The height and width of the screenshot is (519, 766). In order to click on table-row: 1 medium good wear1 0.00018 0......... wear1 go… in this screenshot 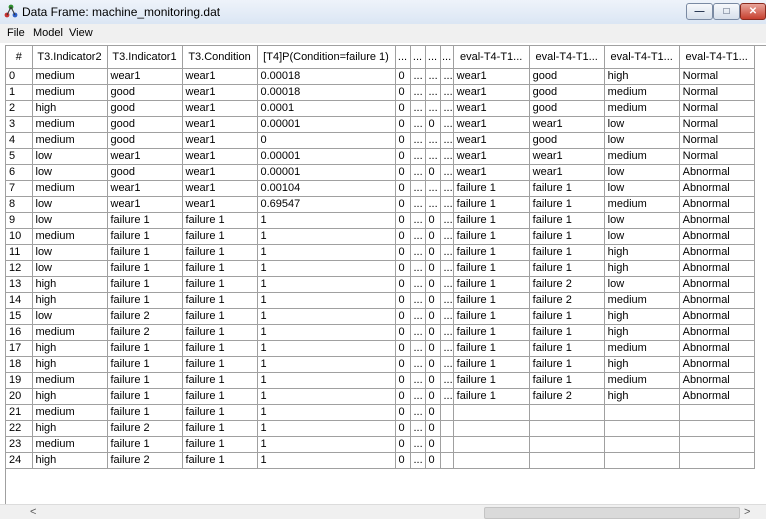, I will do `click(380, 92)`.